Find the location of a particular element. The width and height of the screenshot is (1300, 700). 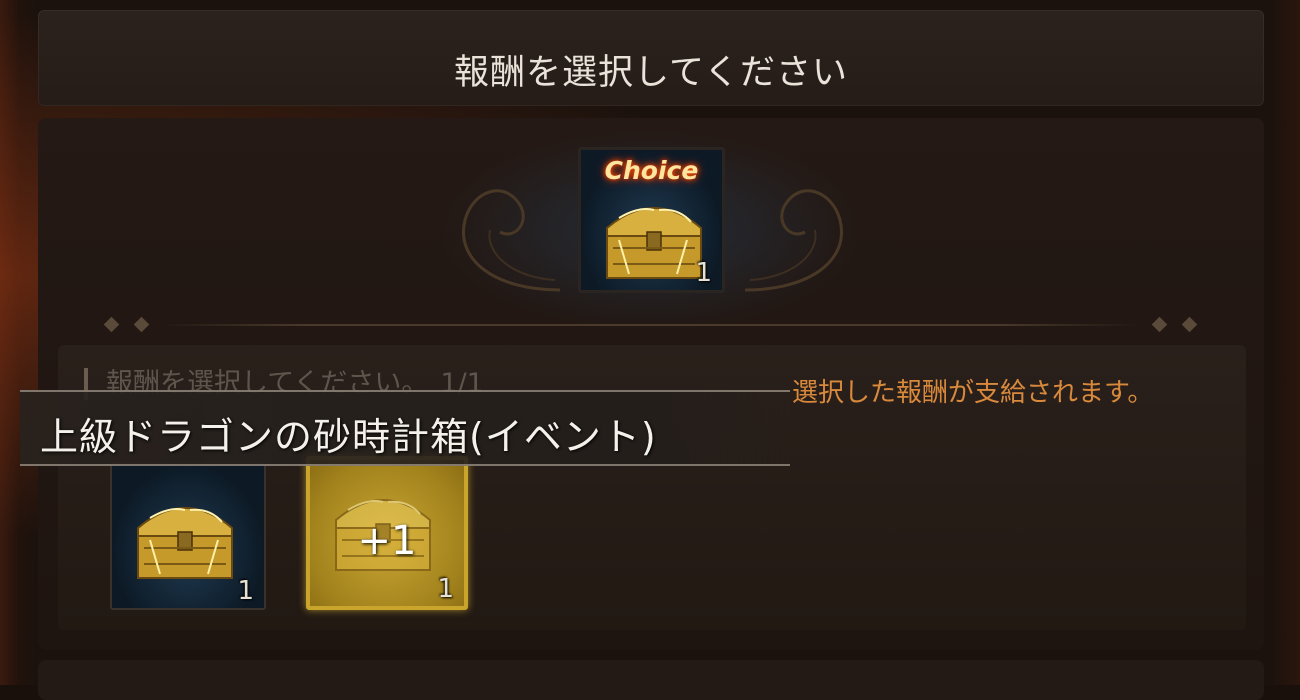

choice-reward-icon: Choice 1 is located at coordinates (651, 220).